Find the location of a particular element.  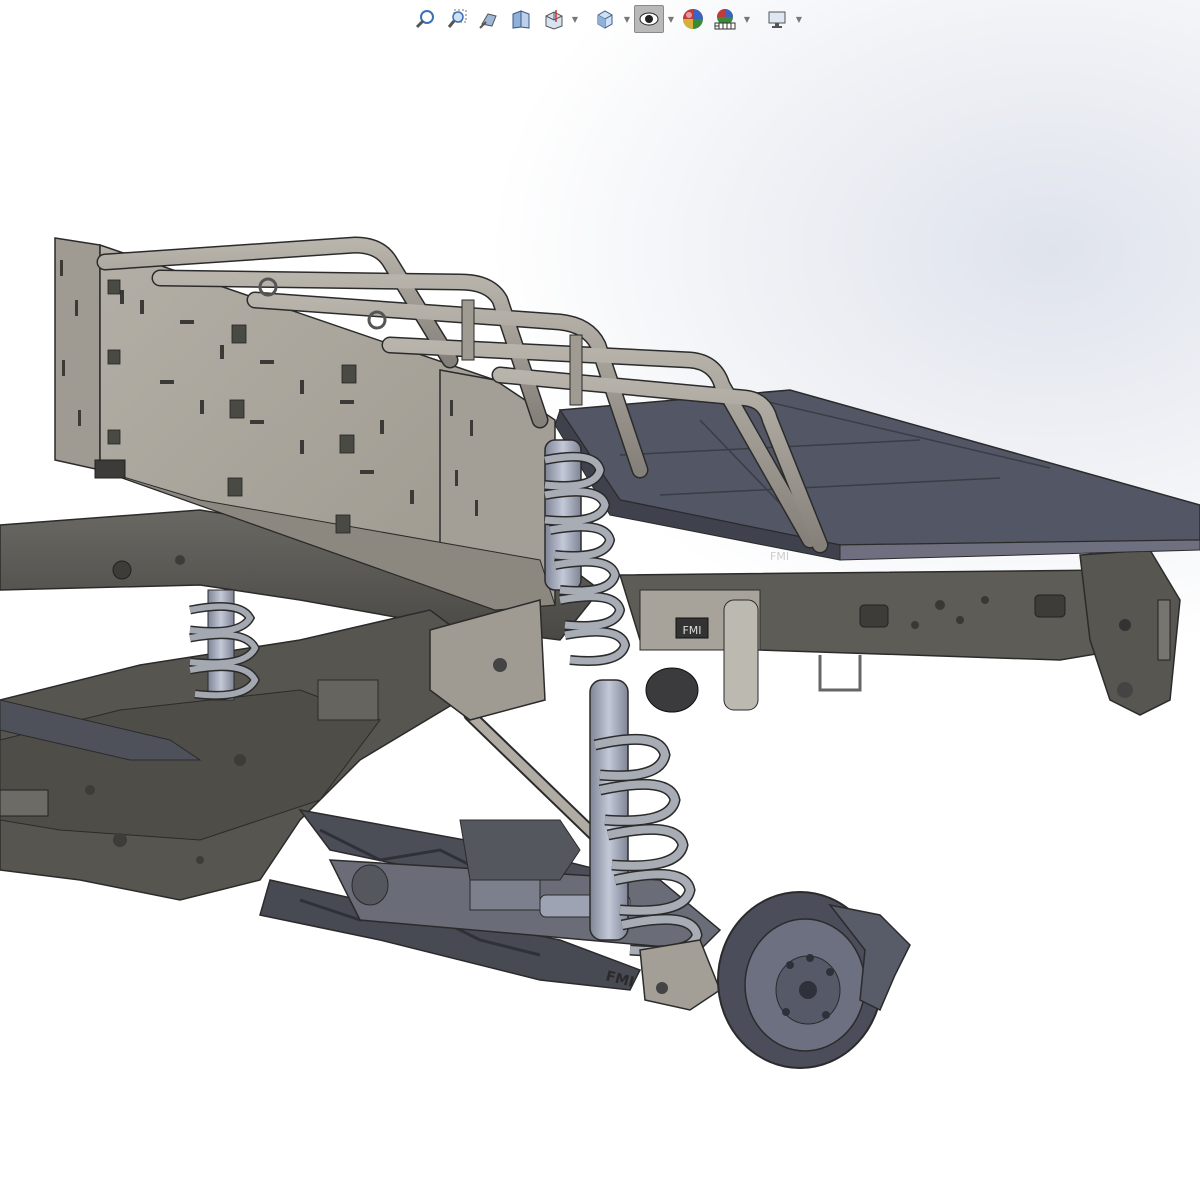

shaded-edges-icon is located at coordinates (649, 19).